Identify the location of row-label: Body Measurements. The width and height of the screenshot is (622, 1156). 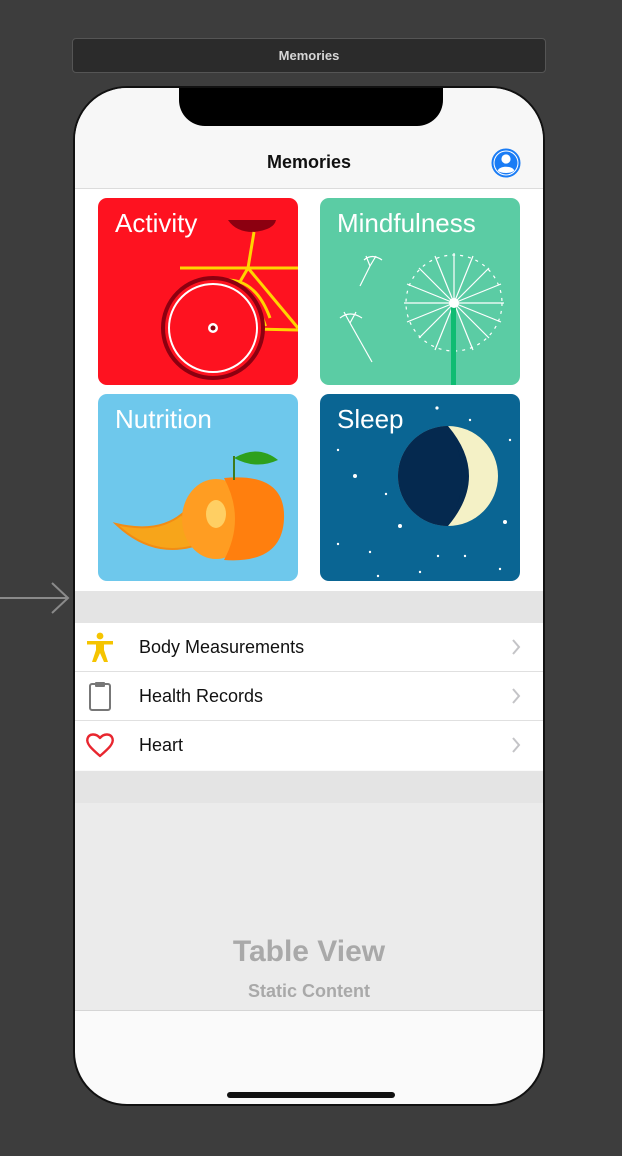
(222, 646).